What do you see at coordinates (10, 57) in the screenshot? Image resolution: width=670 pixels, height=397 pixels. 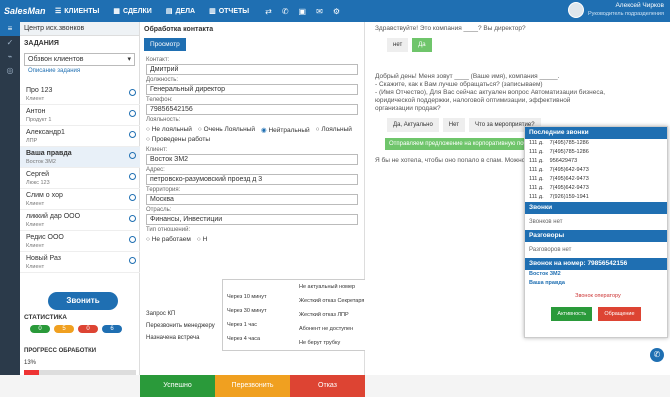 I see `stats-rail-icon: ⌁` at bounding box center [10, 57].